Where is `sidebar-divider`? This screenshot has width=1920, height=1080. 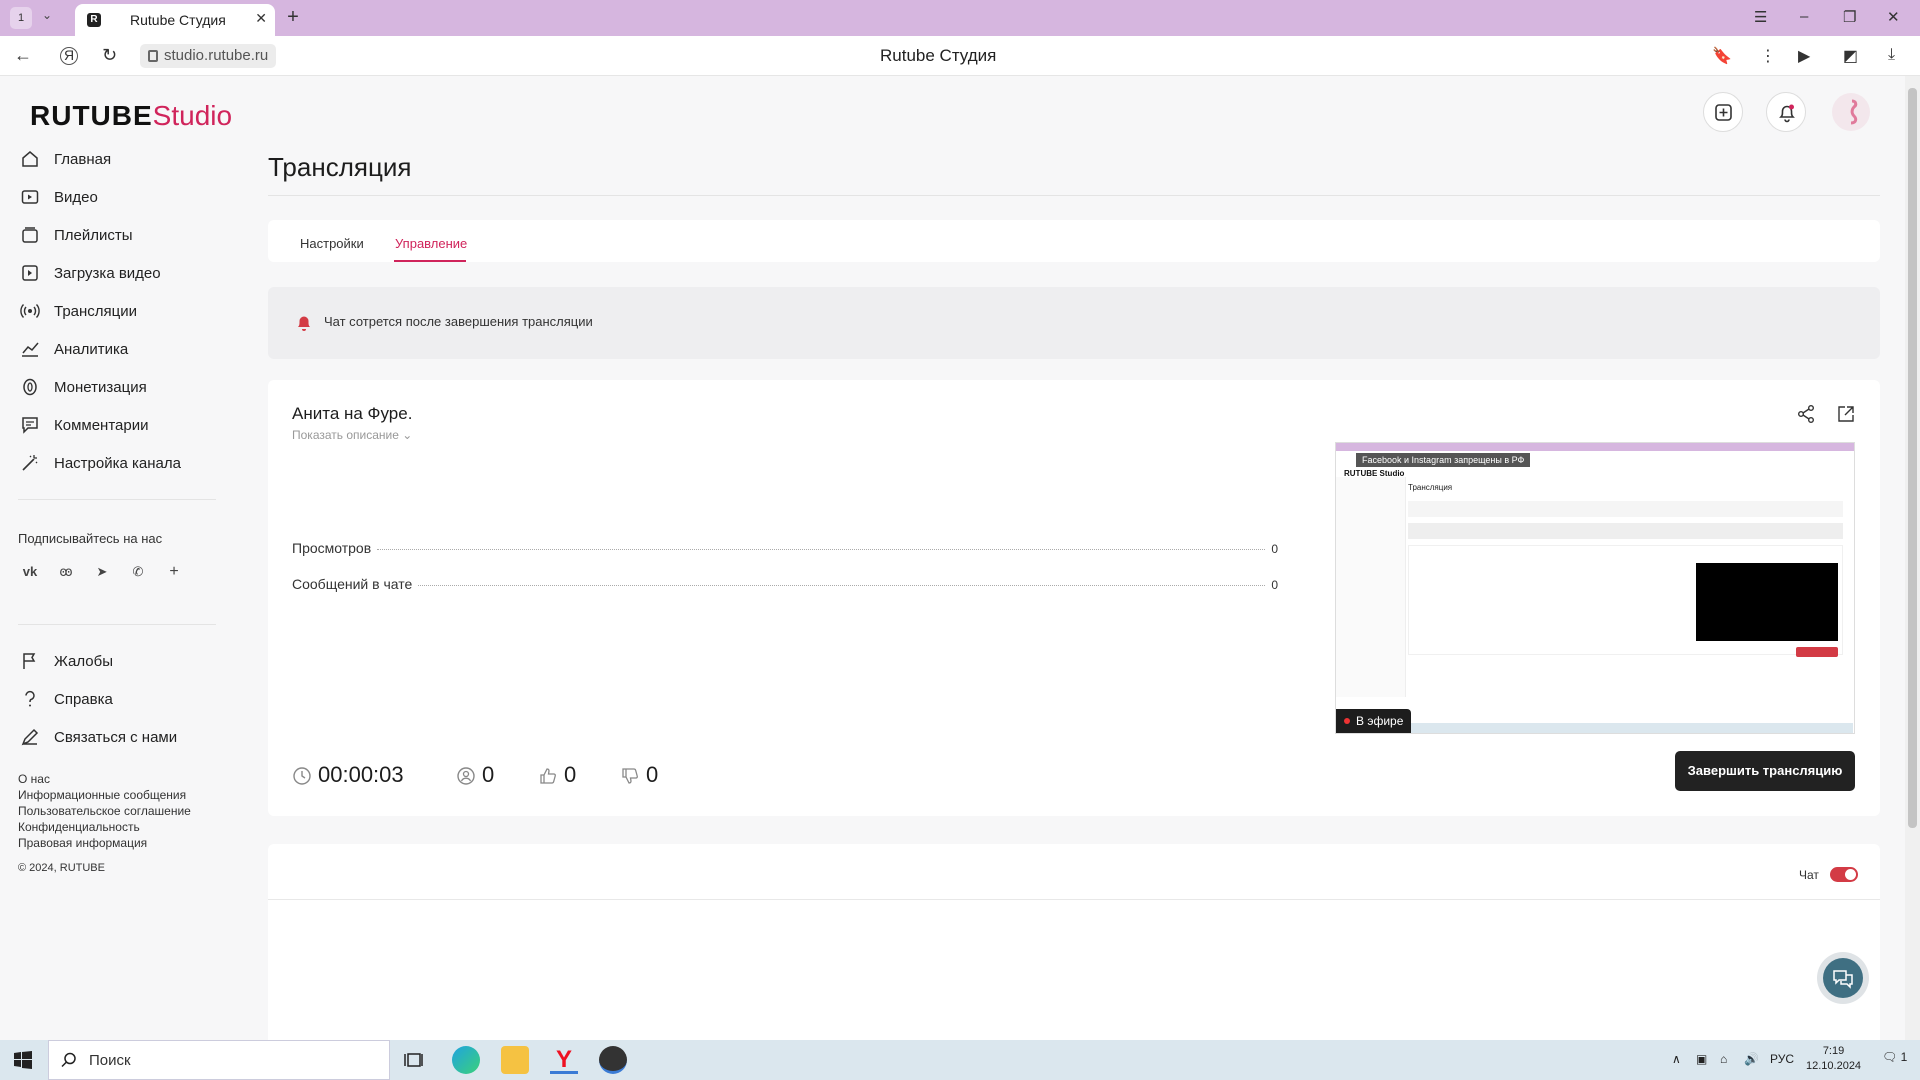 sidebar-divider is located at coordinates (117, 624).